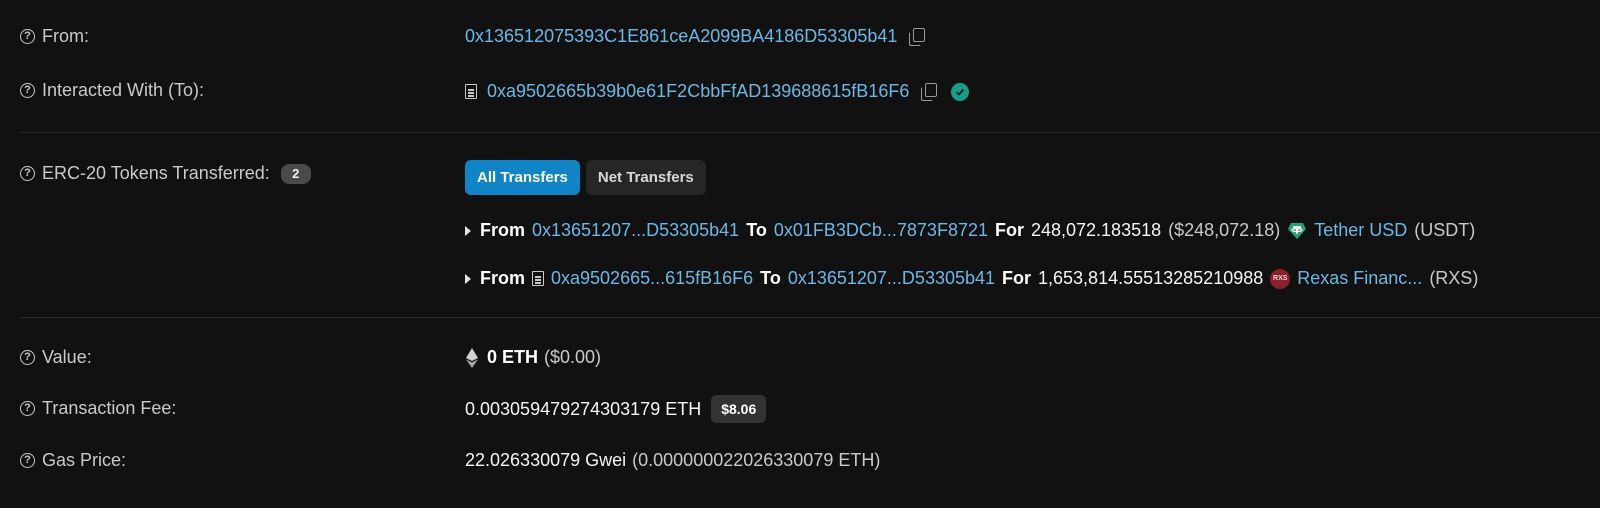 This screenshot has height=508, width=1600. What do you see at coordinates (1454, 278) in the screenshot?
I see `token-symbol: (RXS)` at bounding box center [1454, 278].